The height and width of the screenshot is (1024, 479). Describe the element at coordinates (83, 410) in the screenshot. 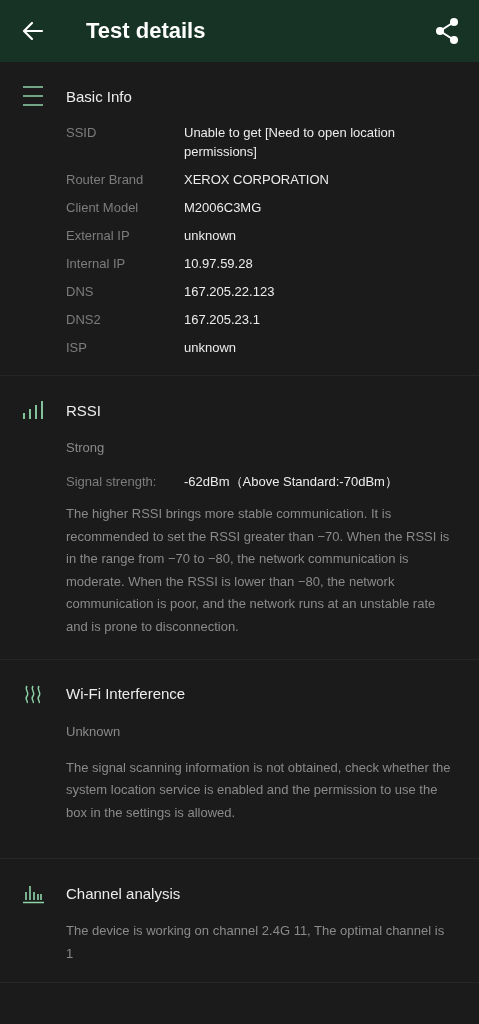

I see `section-title: RSSI` at that location.